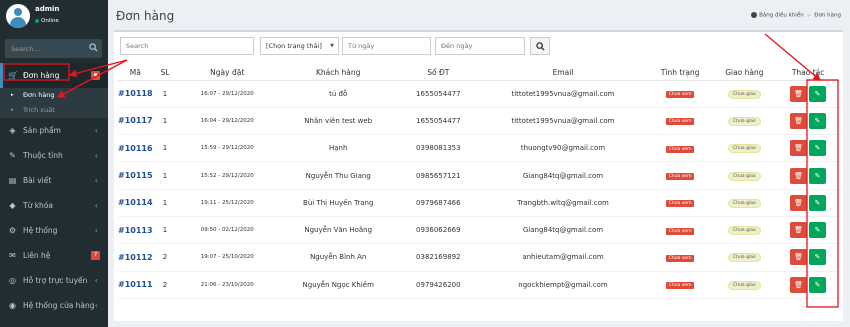 The height and width of the screenshot is (327, 850). What do you see at coordinates (59, 305) in the screenshot?
I see `sidebar-item-label: Hệ thống cửa hàng` at bounding box center [59, 305].